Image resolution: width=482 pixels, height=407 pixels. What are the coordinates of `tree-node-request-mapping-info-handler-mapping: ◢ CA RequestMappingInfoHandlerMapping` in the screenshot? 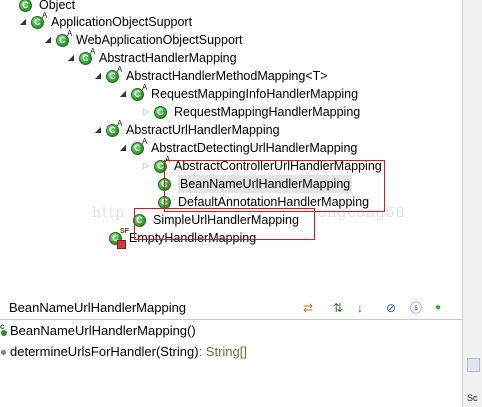 It's located at (238, 93).